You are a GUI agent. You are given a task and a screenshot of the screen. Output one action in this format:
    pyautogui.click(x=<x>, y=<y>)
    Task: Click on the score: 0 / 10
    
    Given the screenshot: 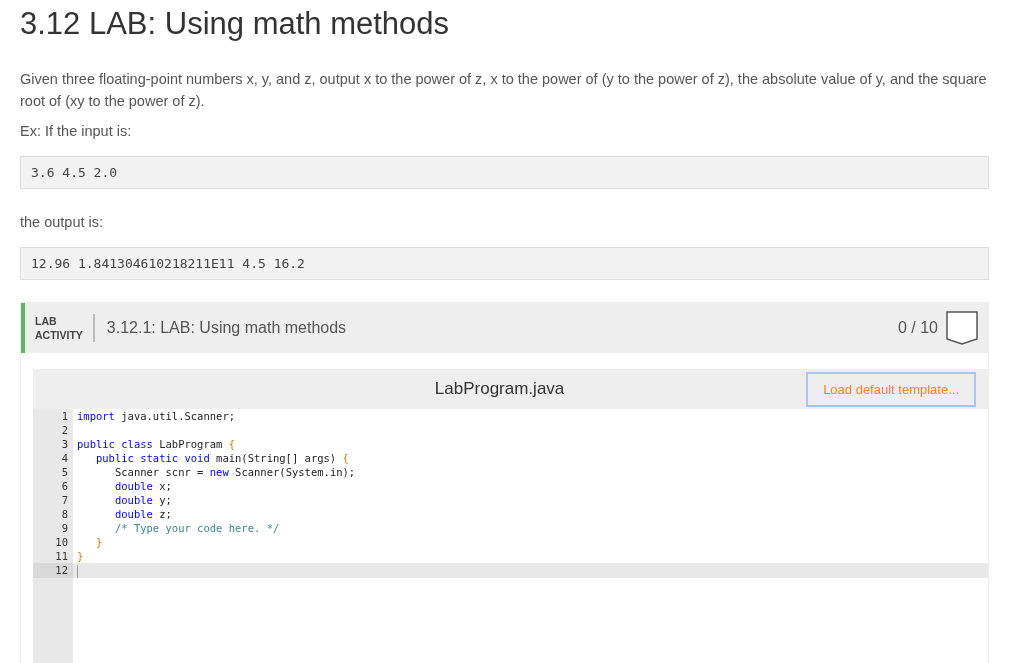 What is the action you would take?
    pyautogui.click(x=917, y=328)
    